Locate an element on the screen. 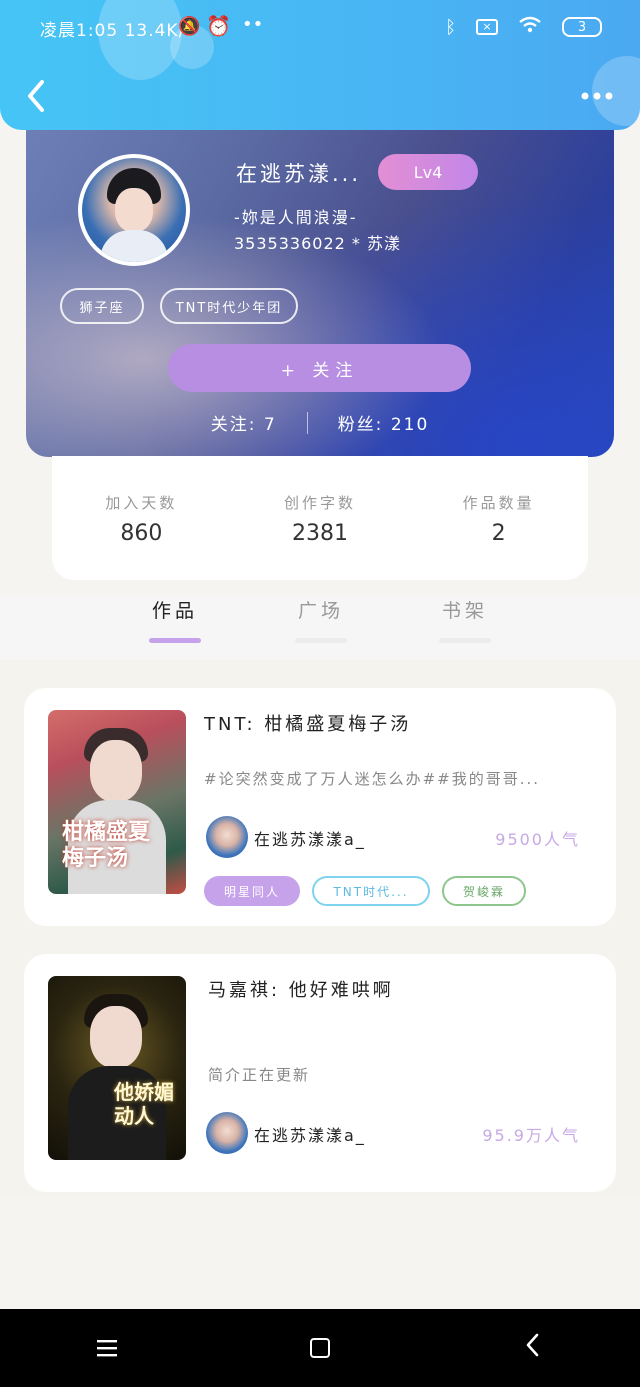 The width and height of the screenshot is (640, 1387). menu-button is located at coordinates (107, 1348).